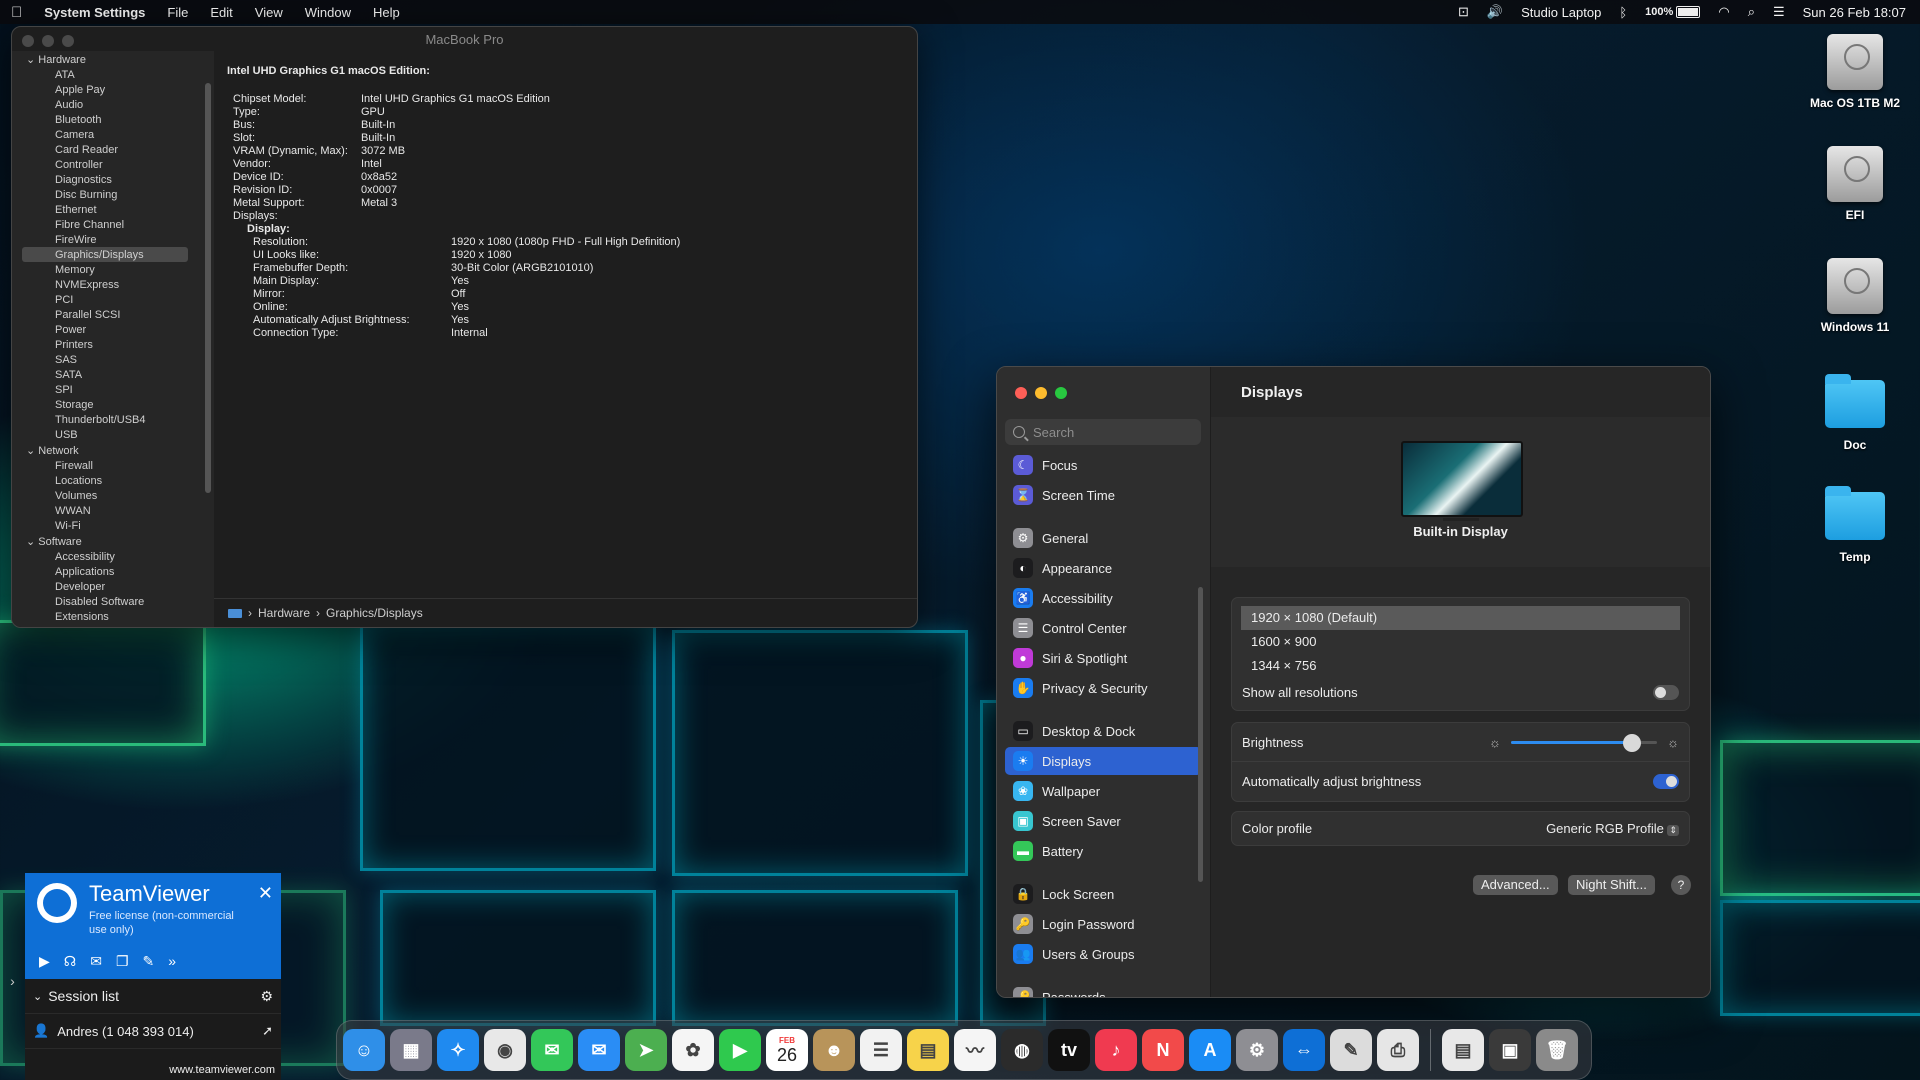  What do you see at coordinates (1460, 642) in the screenshot?
I see `resolution-option: 1600 × 900` at bounding box center [1460, 642].